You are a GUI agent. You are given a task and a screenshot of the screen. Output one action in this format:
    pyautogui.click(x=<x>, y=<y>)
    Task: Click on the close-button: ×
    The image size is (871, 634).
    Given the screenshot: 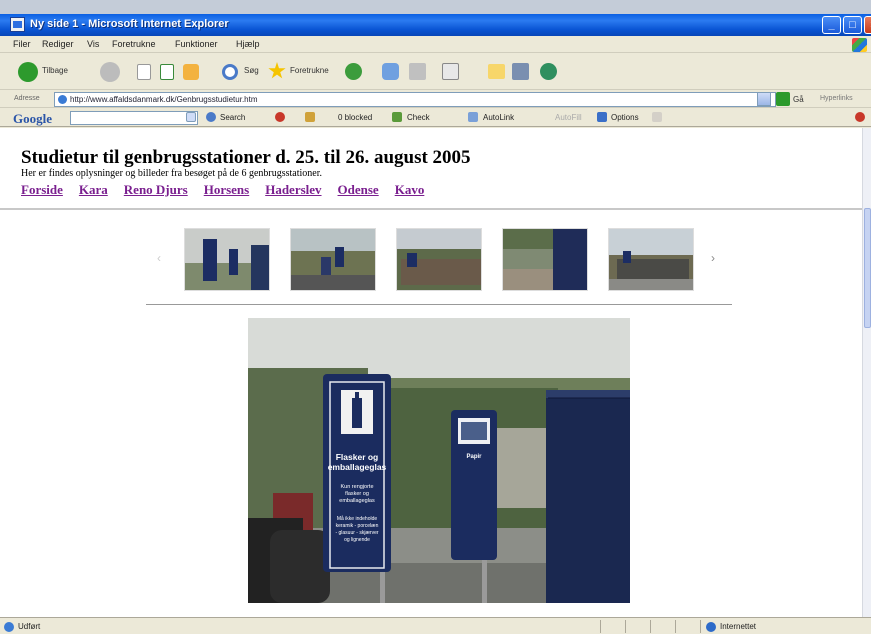 What is the action you would take?
    pyautogui.click(x=867, y=25)
    